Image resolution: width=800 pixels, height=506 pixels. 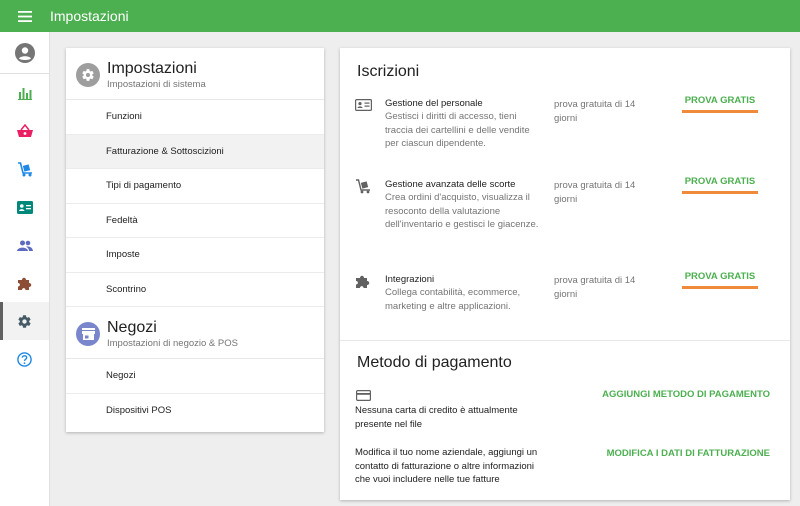 What do you see at coordinates (195, 151) in the screenshot?
I see `nav-item-billing: Fatturazione & Sottoscizioni` at bounding box center [195, 151].